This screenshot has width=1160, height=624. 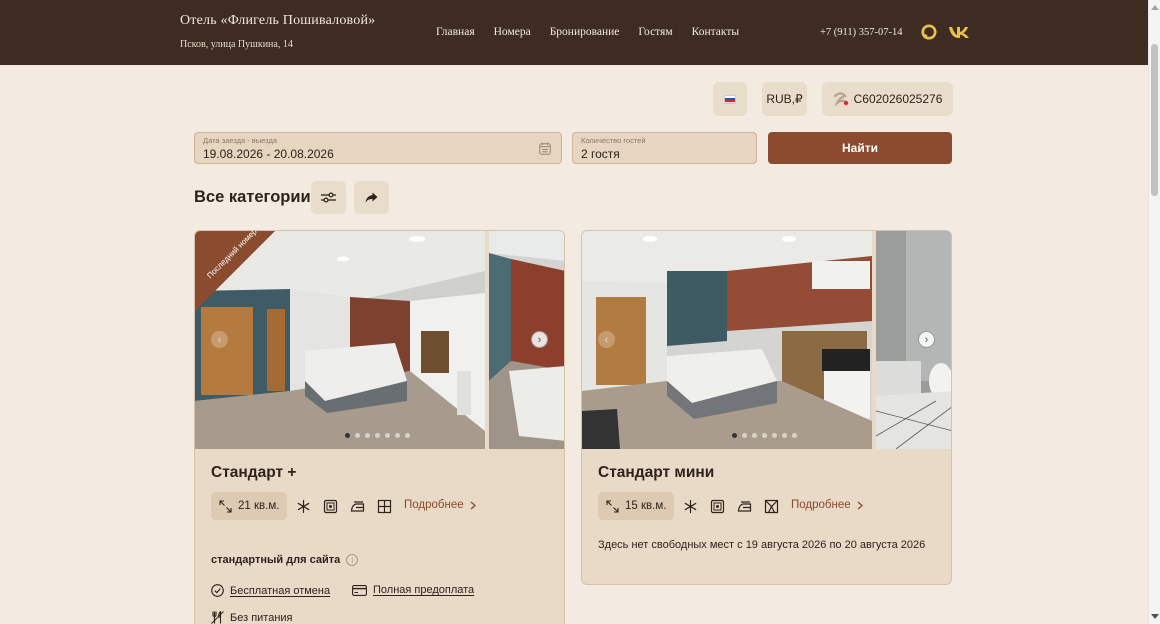 I want to click on calendar-icon, so click(x=545, y=148).